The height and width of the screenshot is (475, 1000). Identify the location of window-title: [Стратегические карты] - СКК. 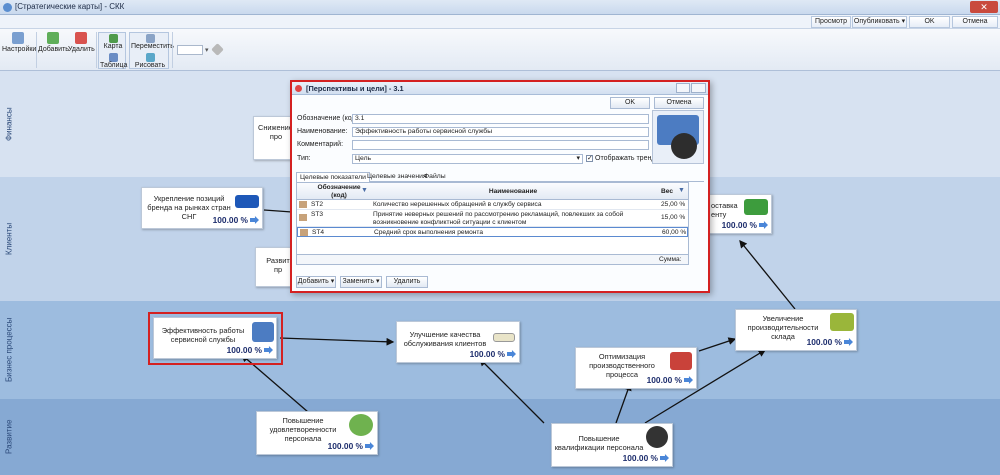
(70, 6).